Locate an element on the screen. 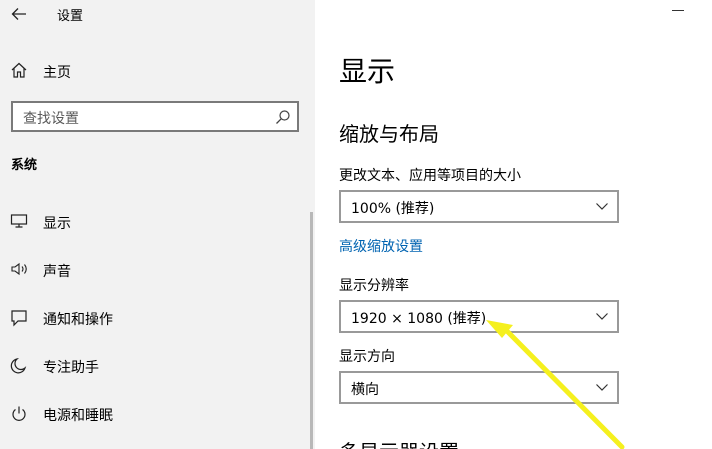 This screenshot has height=449, width=712. yellow-arrow-annotation is located at coordinates (555, 384).